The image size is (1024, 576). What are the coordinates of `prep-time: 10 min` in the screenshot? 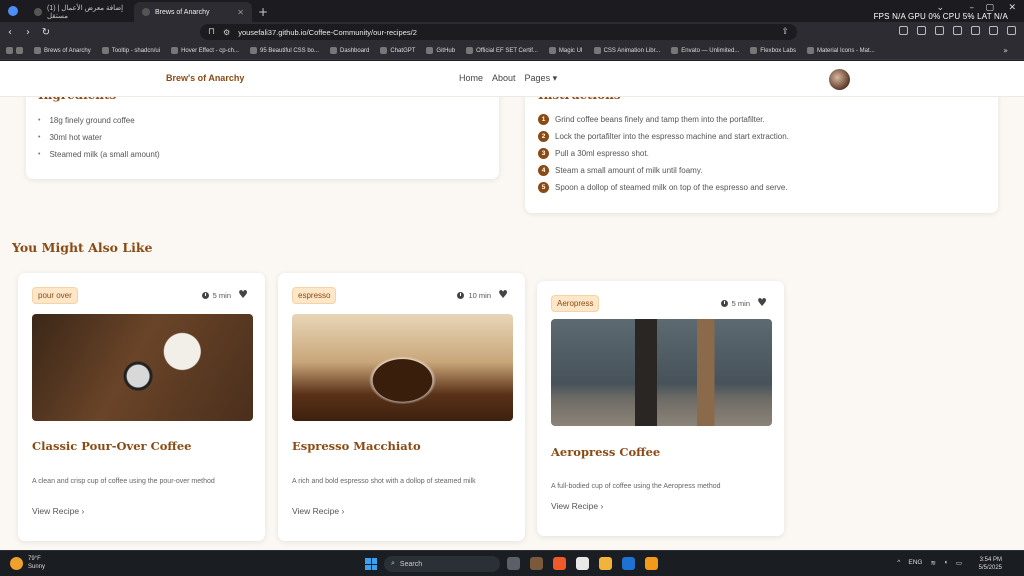 It's located at (474, 295).